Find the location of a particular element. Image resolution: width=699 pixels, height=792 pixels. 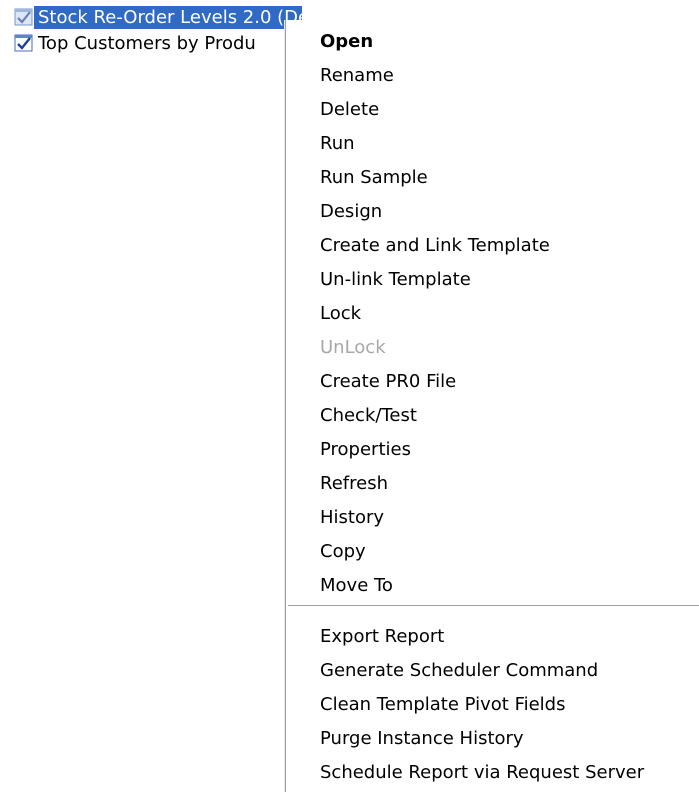

menu-item-delete: Delete is located at coordinates (349, 109).